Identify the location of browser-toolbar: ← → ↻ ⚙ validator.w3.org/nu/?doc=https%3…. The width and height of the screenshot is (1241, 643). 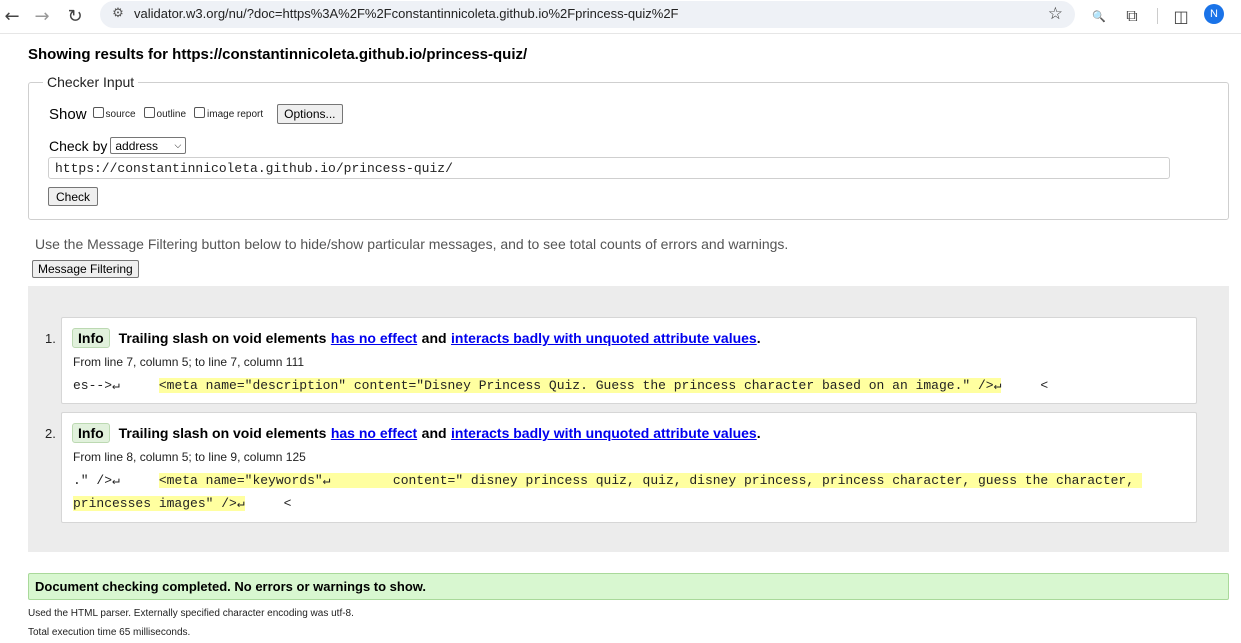
(620, 17).